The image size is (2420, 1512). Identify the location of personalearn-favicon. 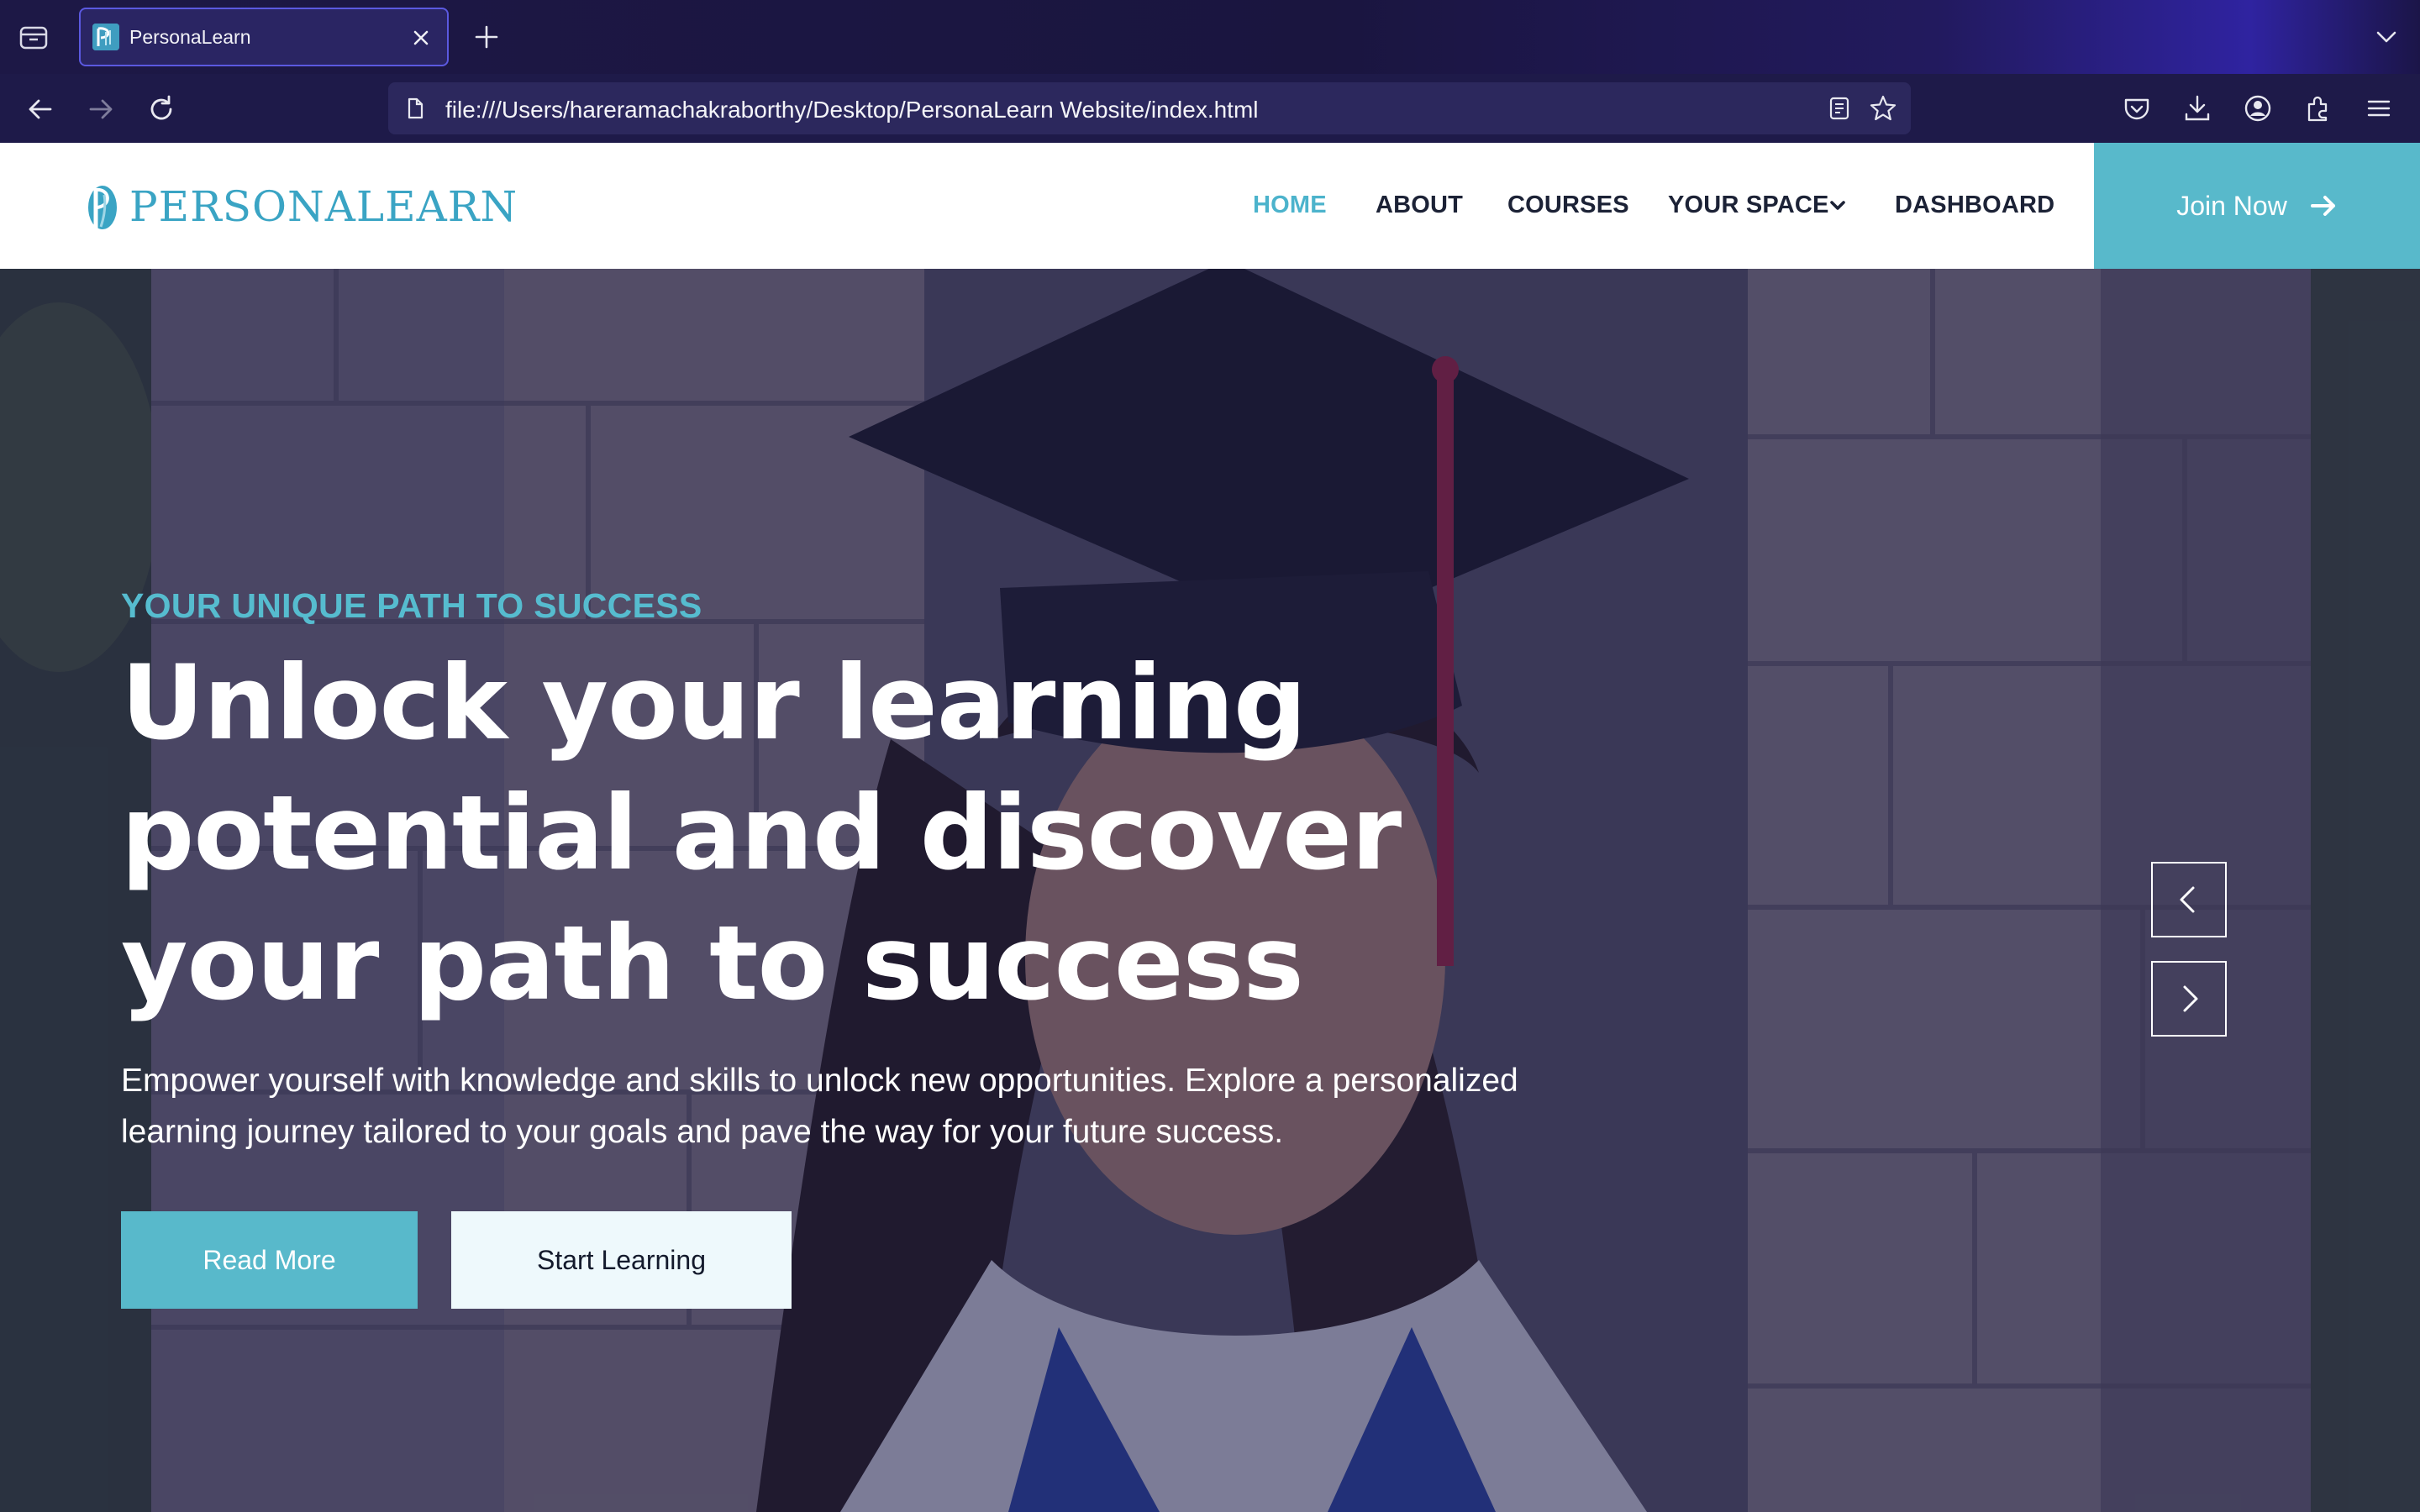
(105, 37).